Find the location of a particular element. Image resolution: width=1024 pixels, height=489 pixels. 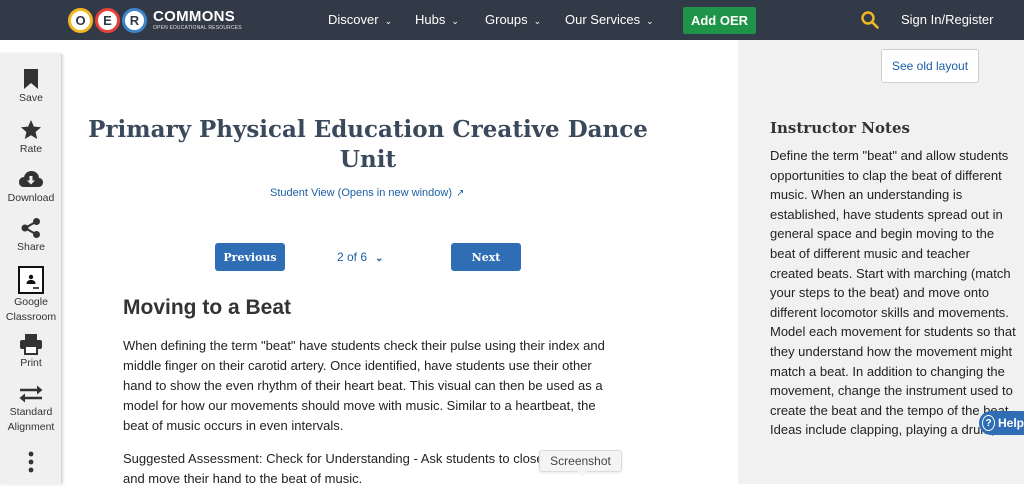

arrows-icon is located at coordinates (31, 394).